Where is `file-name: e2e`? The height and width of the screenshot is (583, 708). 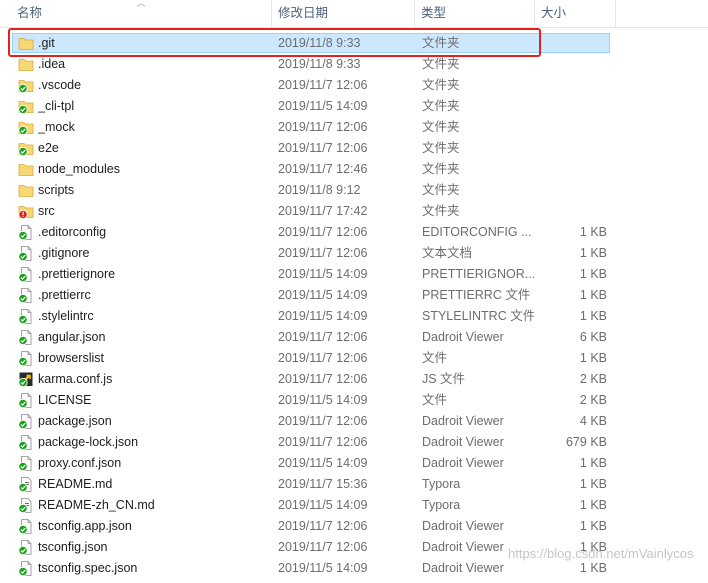
file-name: e2e is located at coordinates (48, 148).